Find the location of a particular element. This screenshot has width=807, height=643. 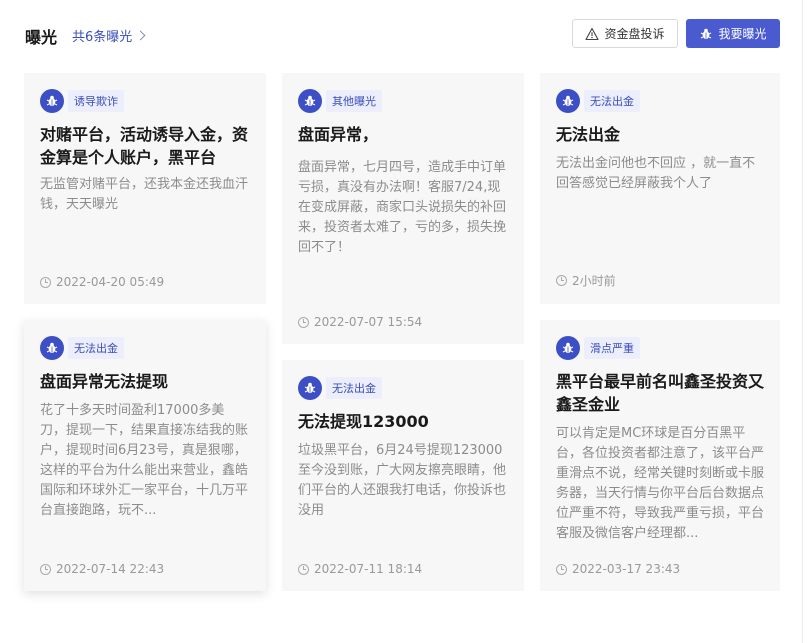

card-time-label: 2022-07-11 18:14 is located at coordinates (368, 569).